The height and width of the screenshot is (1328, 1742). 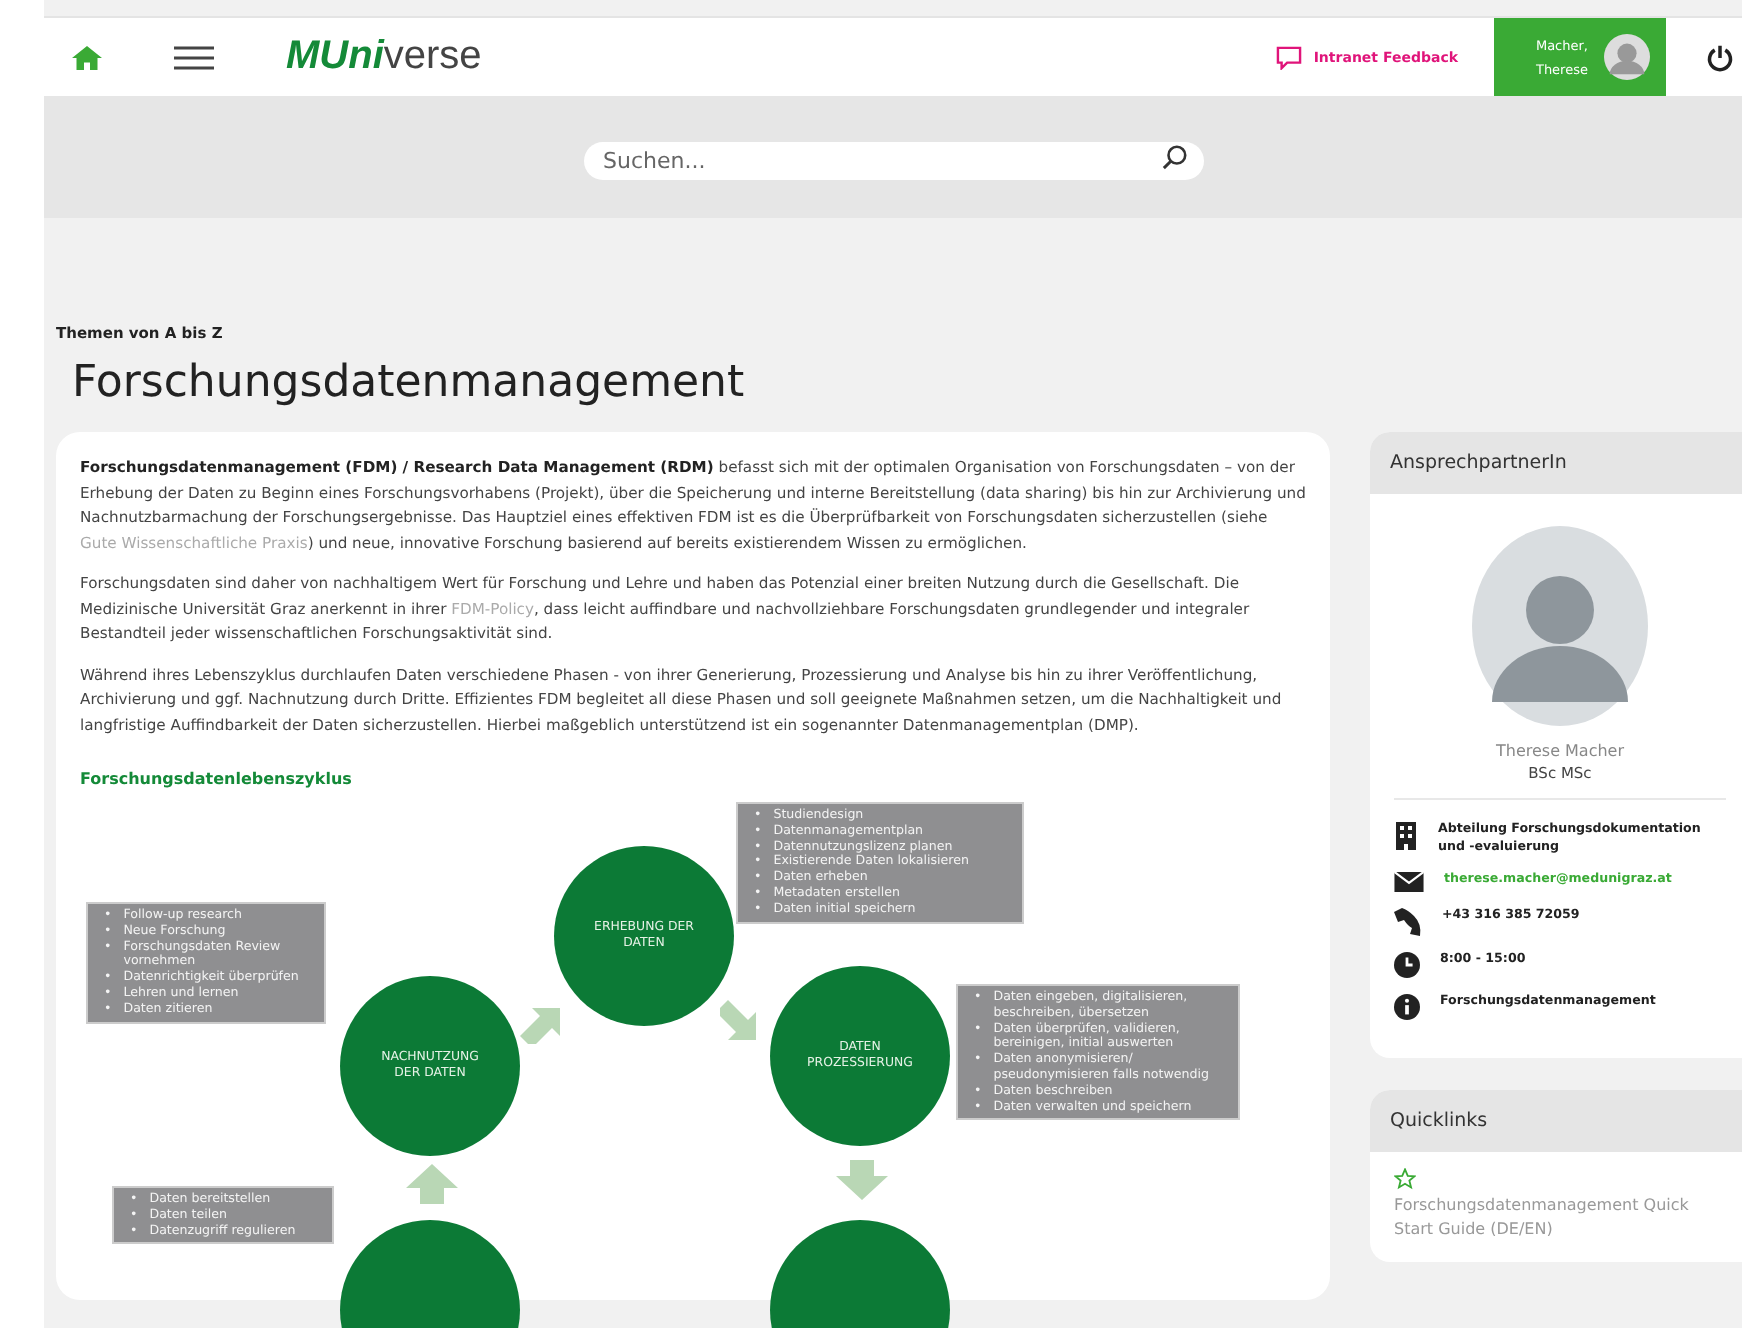 What do you see at coordinates (1288, 57) in the screenshot?
I see `speech-bubble-icon` at bounding box center [1288, 57].